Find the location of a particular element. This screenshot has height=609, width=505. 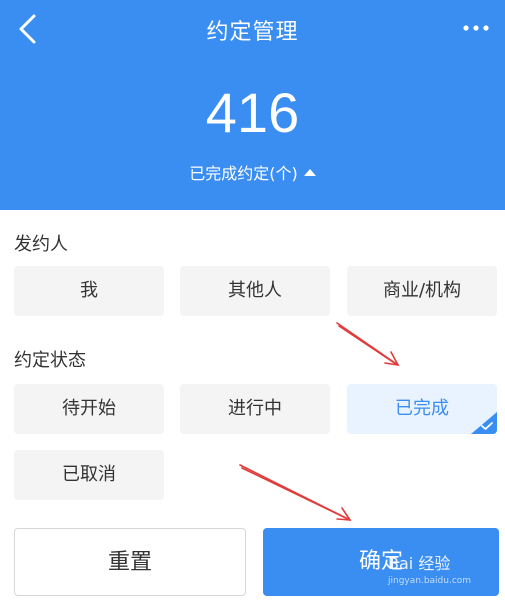

status-option-completed: 已完成 is located at coordinates (422, 409).